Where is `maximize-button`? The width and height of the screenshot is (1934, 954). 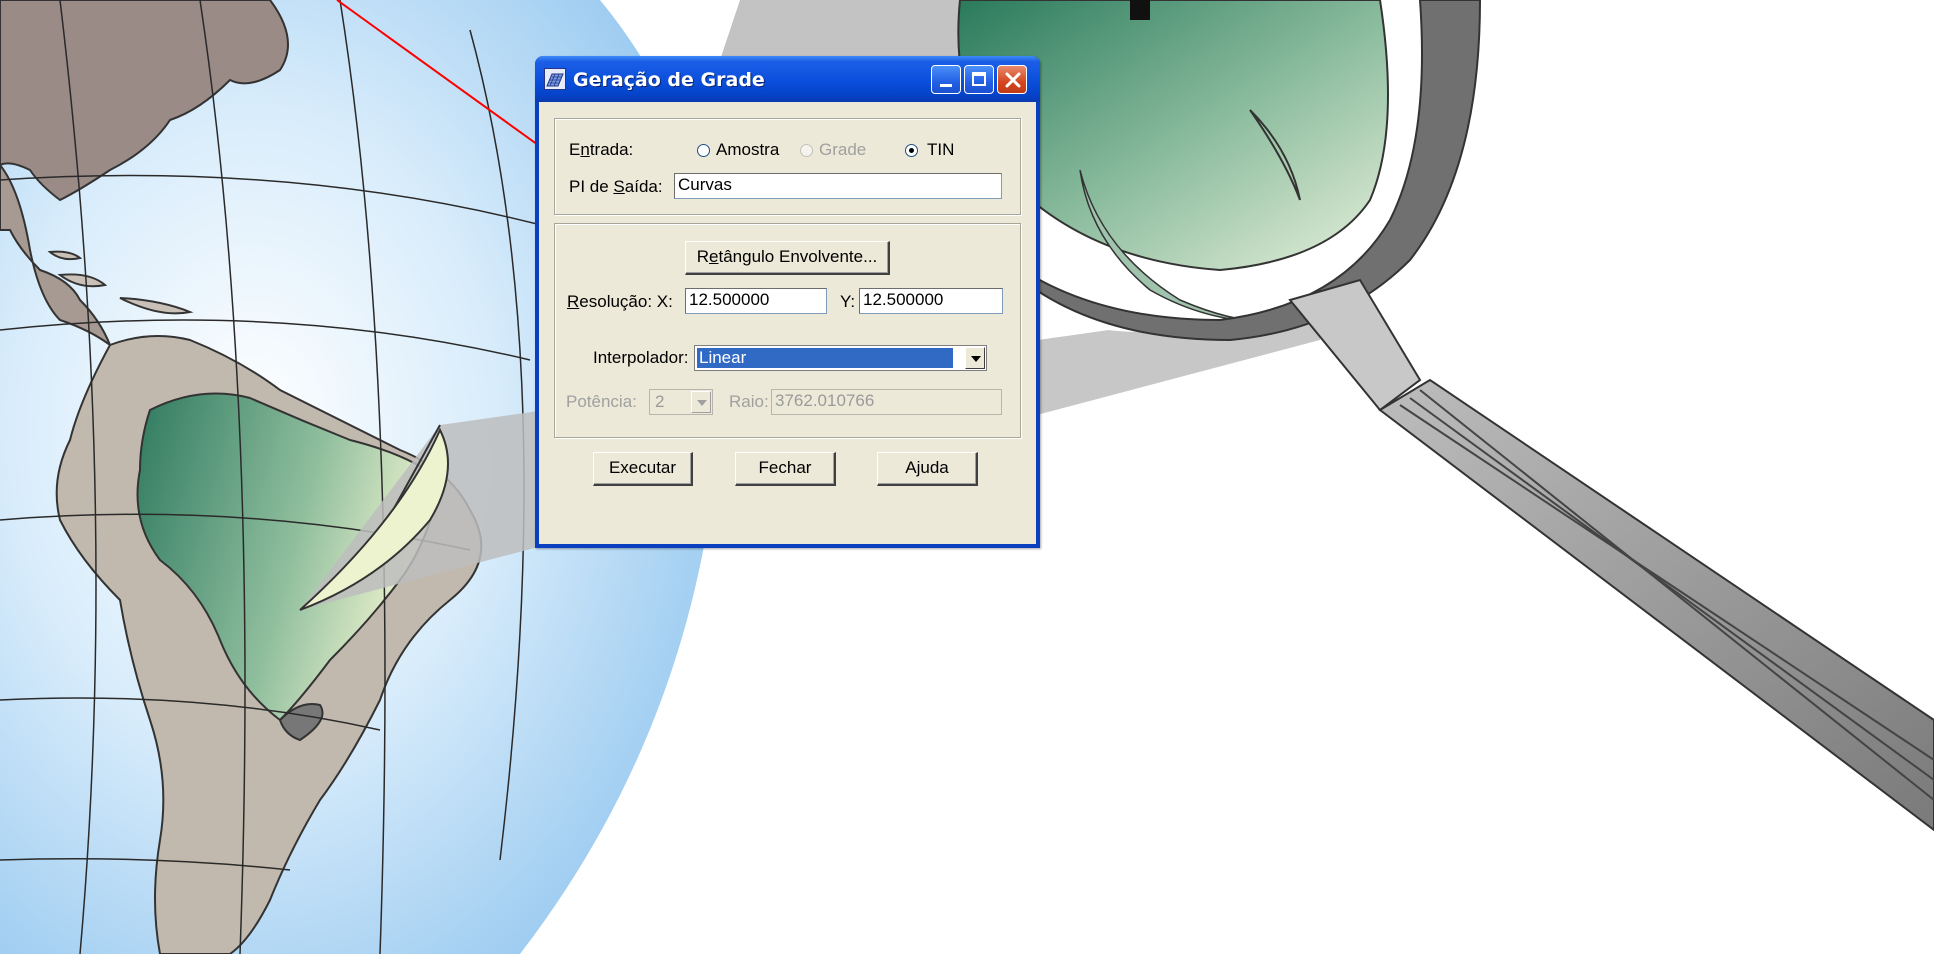 maximize-button is located at coordinates (979, 79).